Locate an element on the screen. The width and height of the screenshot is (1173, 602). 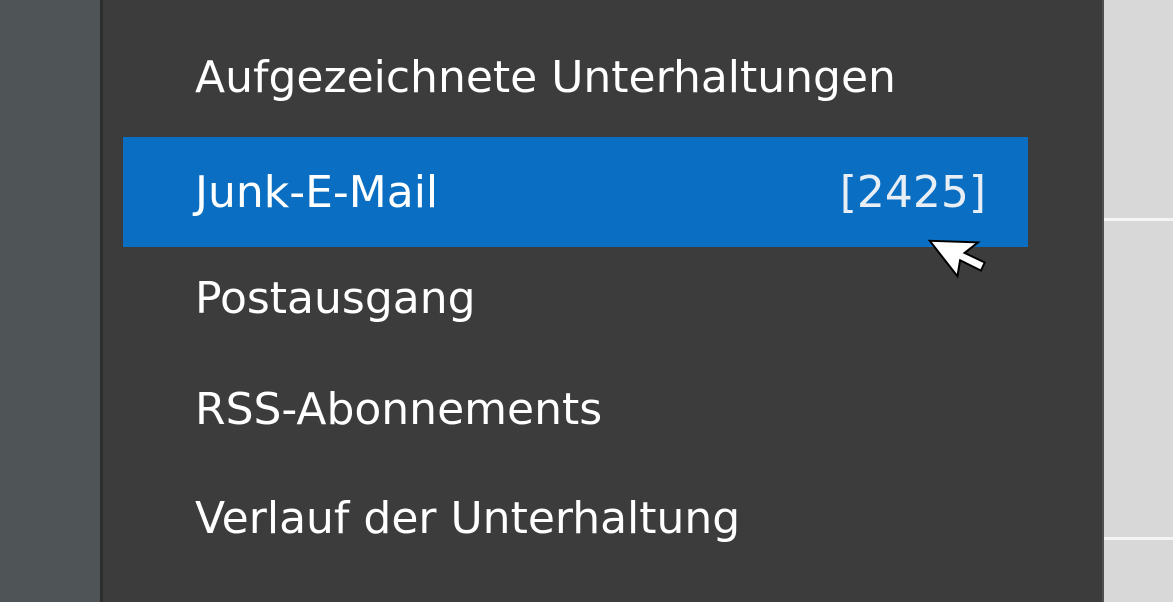
menu-item-label: Aufgezeichnete Unterhaltungen is located at coordinates (545, 77).